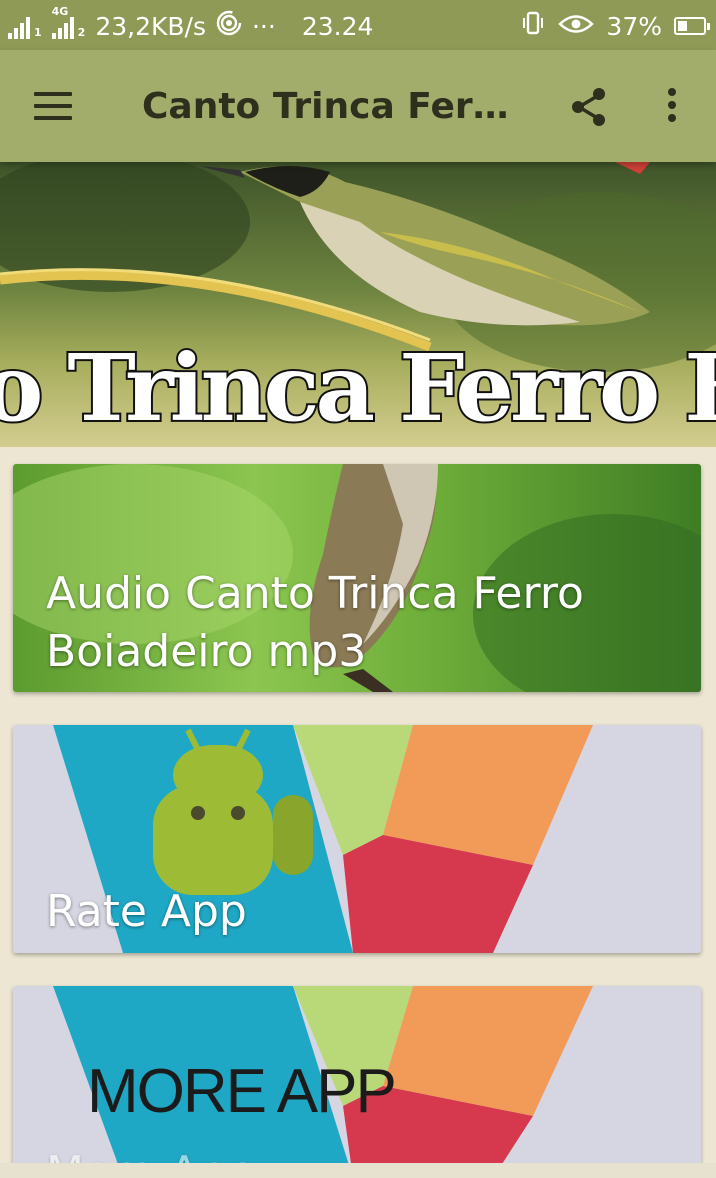 The width and height of the screenshot is (716, 1178). What do you see at coordinates (692, 26) in the screenshot?
I see `battery-icon` at bounding box center [692, 26].